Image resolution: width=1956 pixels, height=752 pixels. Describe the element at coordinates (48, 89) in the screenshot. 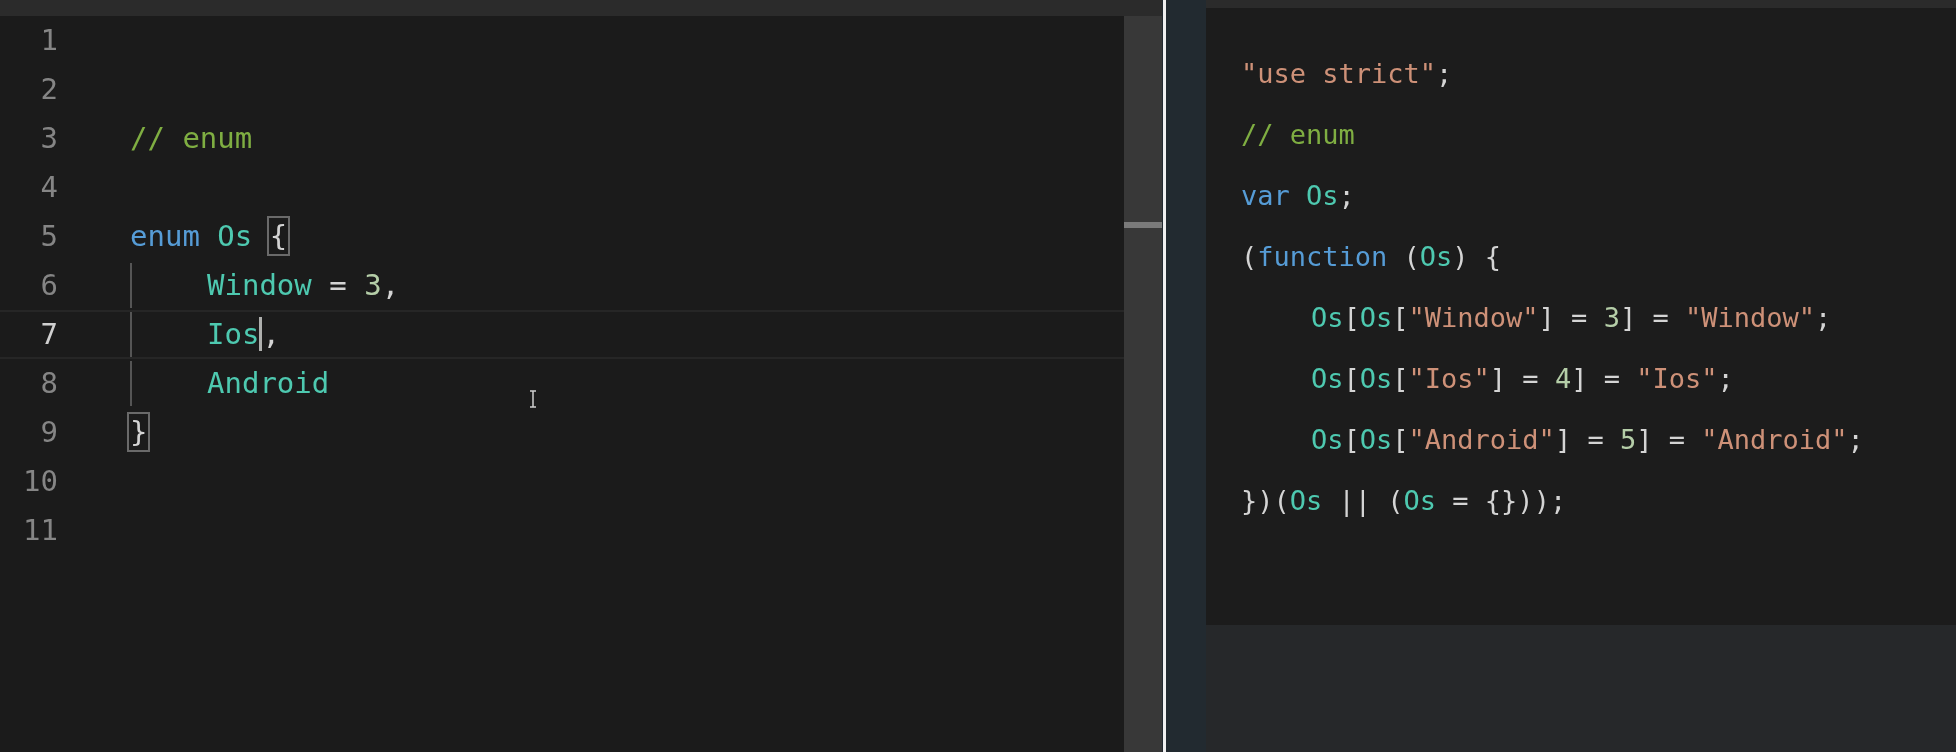

I see `line-number: 2` at that location.